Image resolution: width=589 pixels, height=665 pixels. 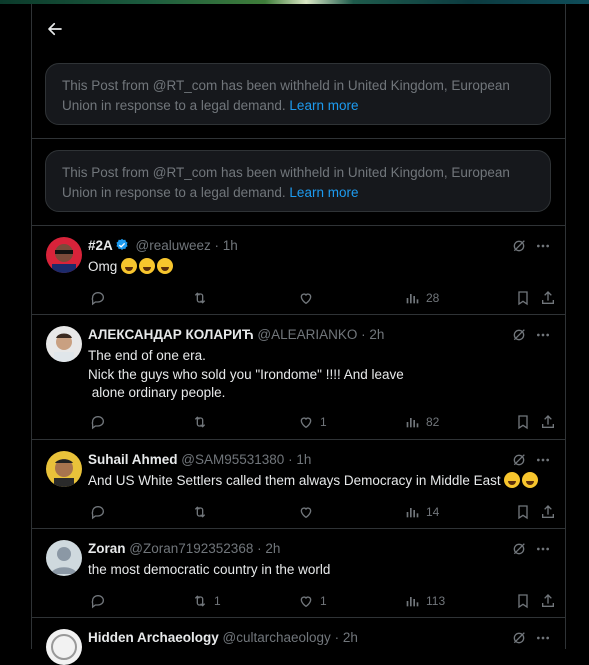 What do you see at coordinates (298, 270) in the screenshot?
I see `post: #2A @realuweez · 1h Omg 28` at bounding box center [298, 270].